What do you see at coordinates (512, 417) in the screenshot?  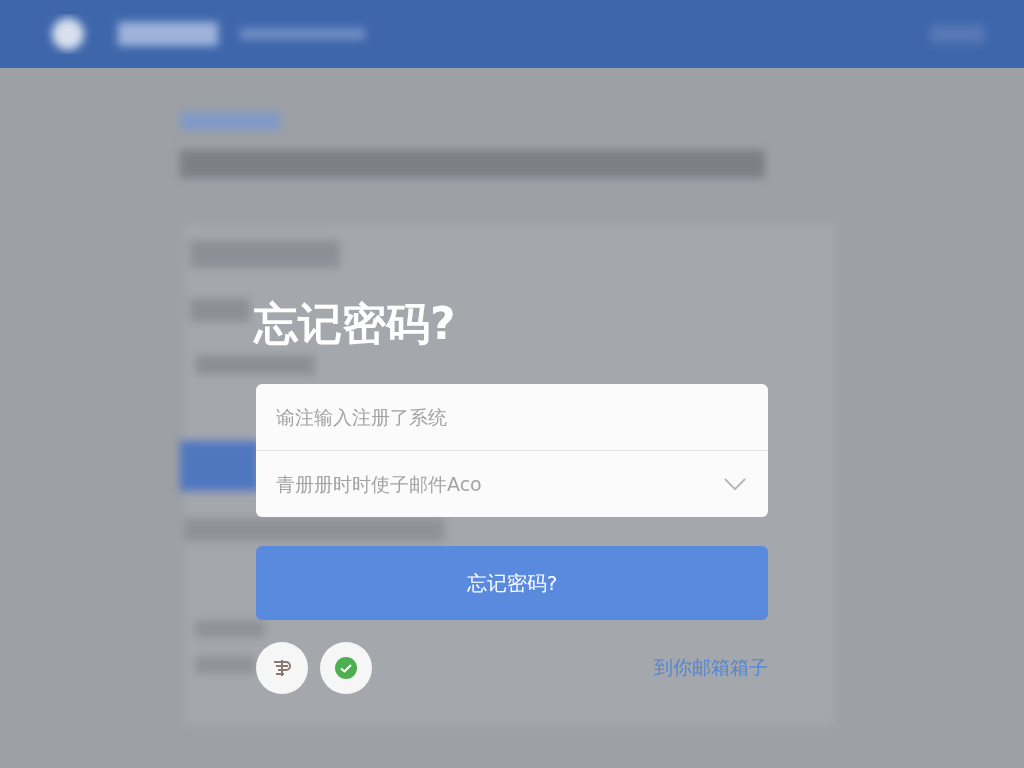 I see `input-field: 谕注输入注册了系统` at bounding box center [512, 417].